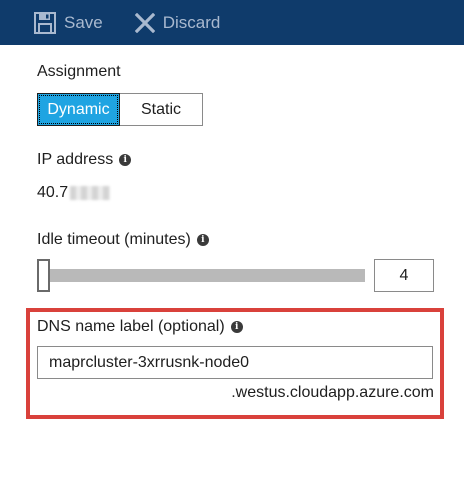 This screenshot has height=495, width=464. I want to click on save-button: Save, so click(68, 22).